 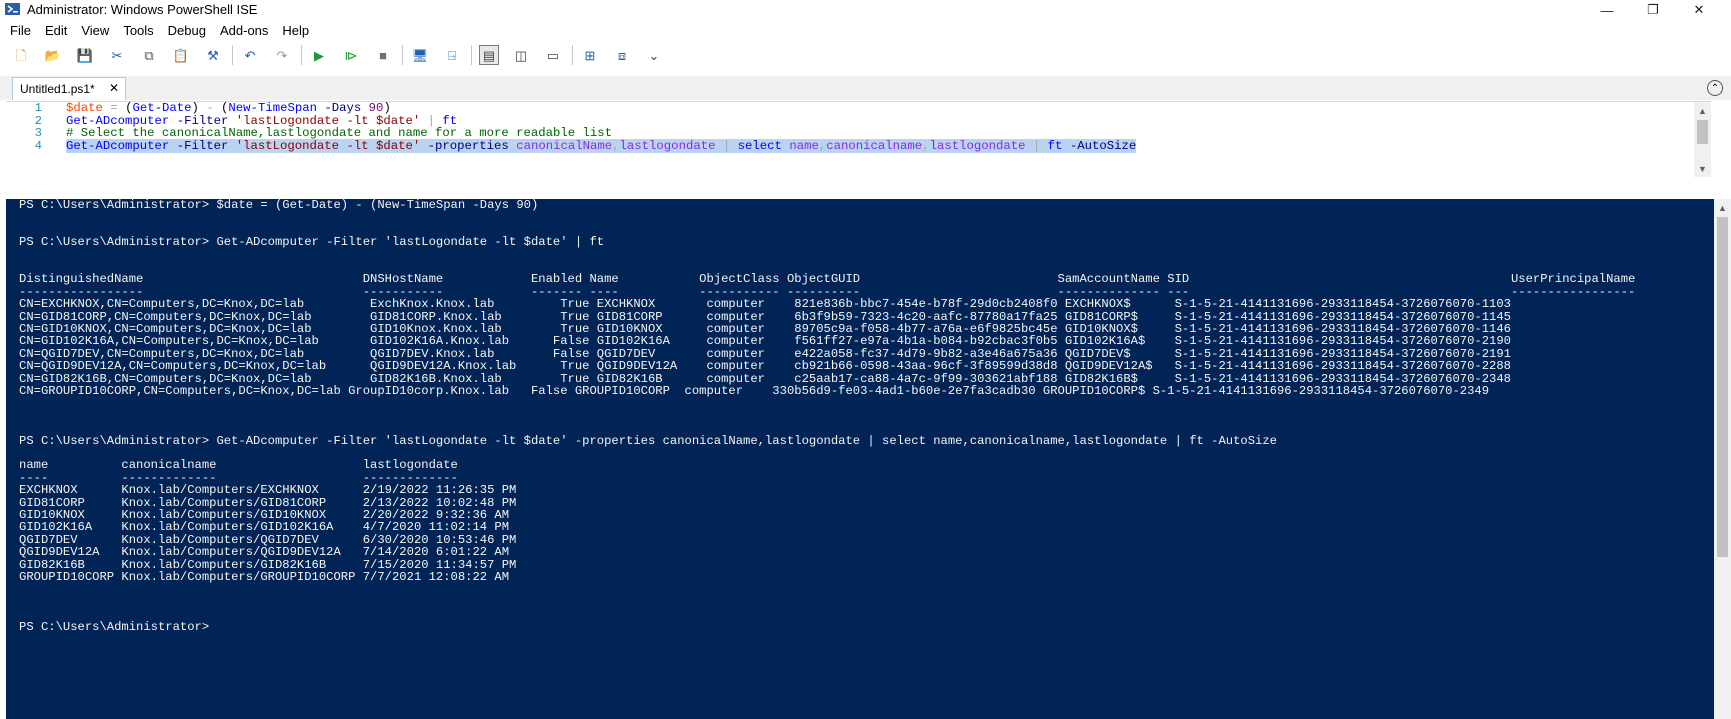 I want to click on cut-icon: ✂, so click(x=117, y=55).